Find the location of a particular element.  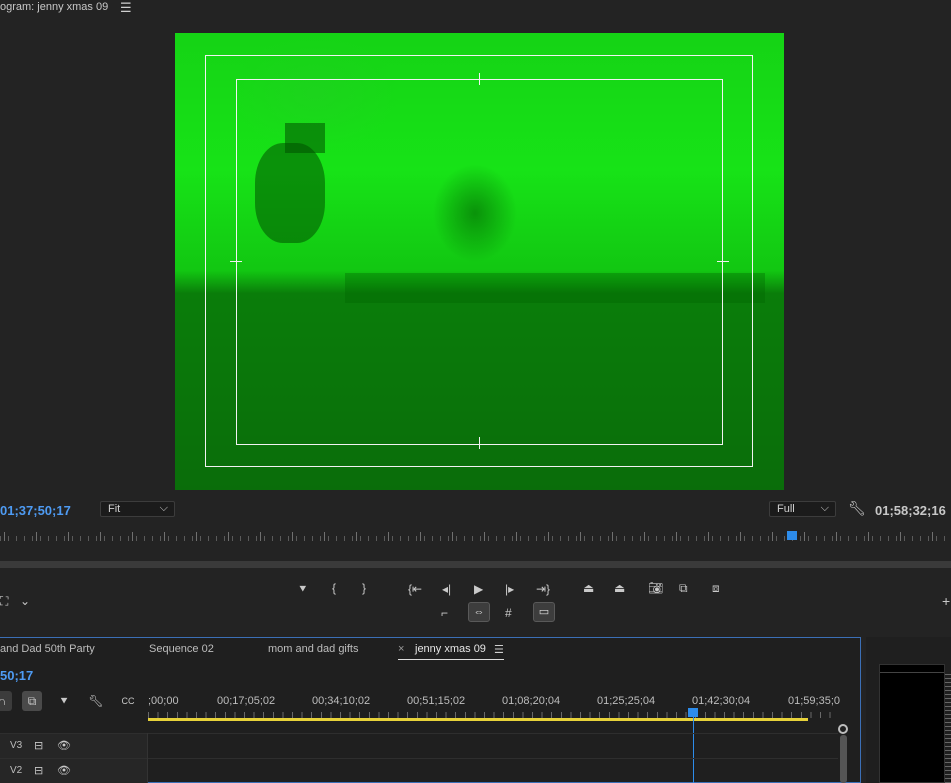

extract-icon: ⏏ is located at coordinates (619, 588).